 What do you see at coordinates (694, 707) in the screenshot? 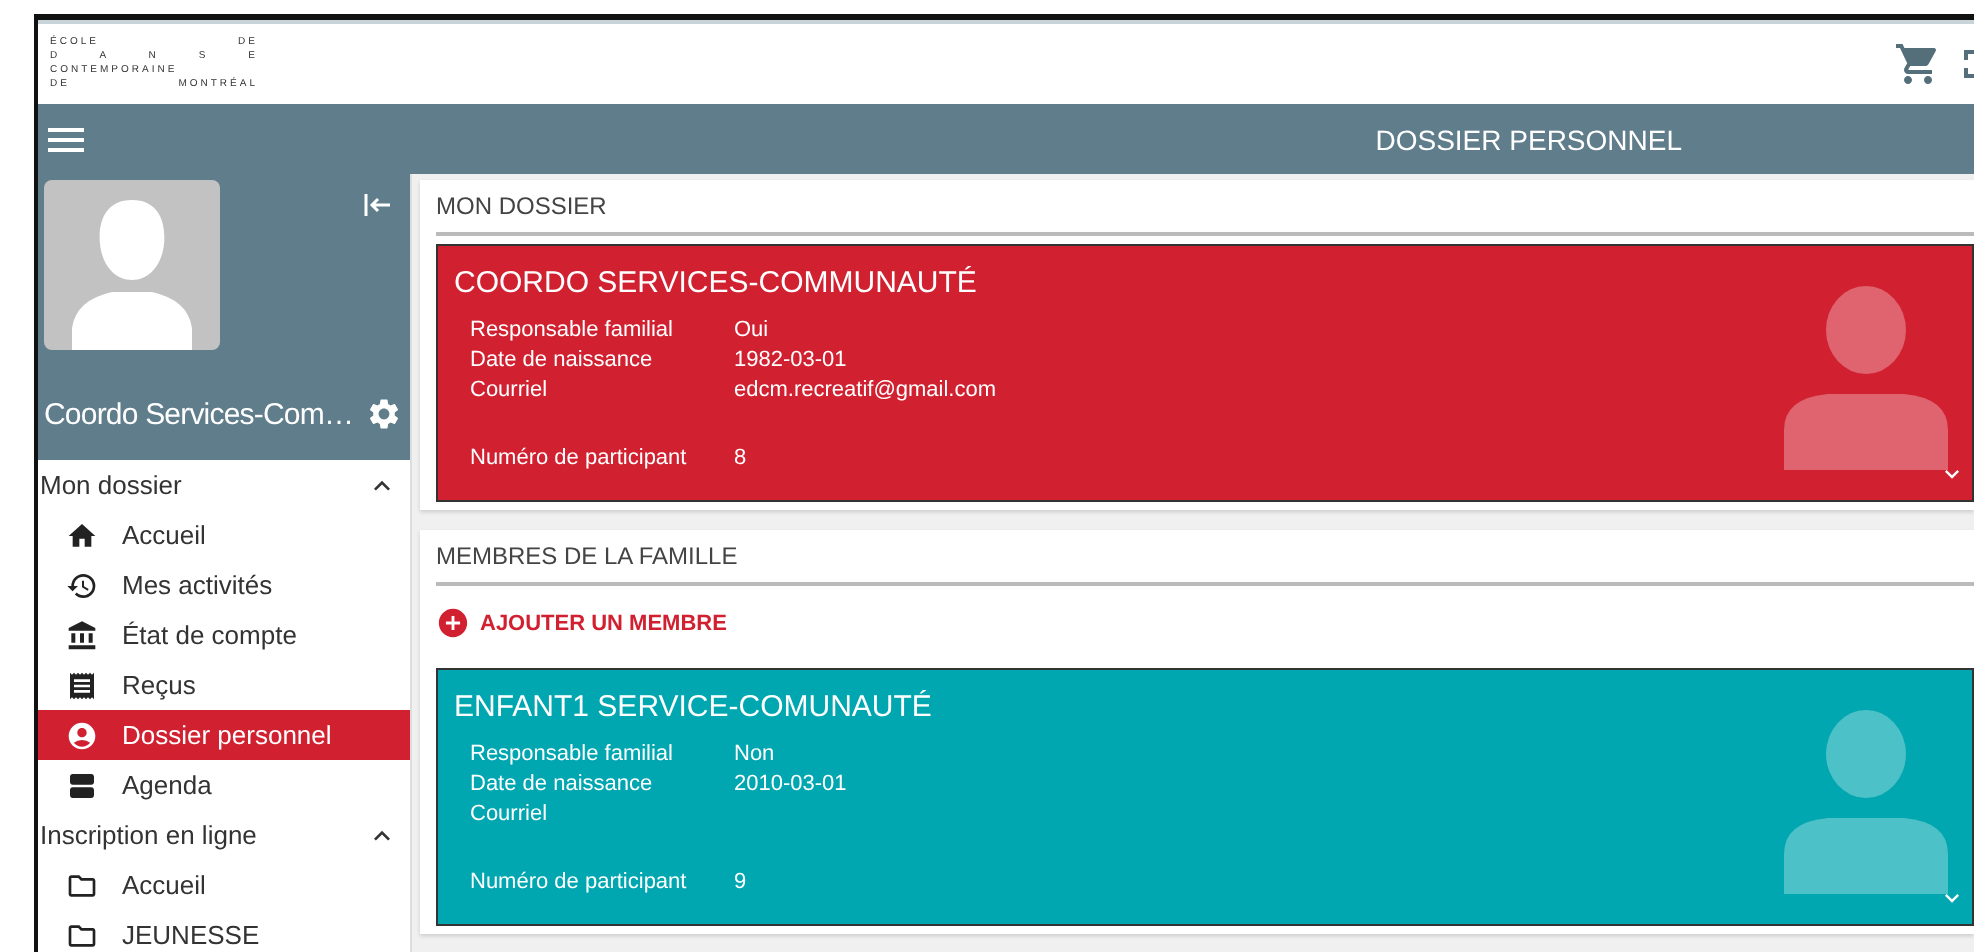
I see `member-name: ENFANT1 SERVICE-COMUNAUTÉ` at bounding box center [694, 707].